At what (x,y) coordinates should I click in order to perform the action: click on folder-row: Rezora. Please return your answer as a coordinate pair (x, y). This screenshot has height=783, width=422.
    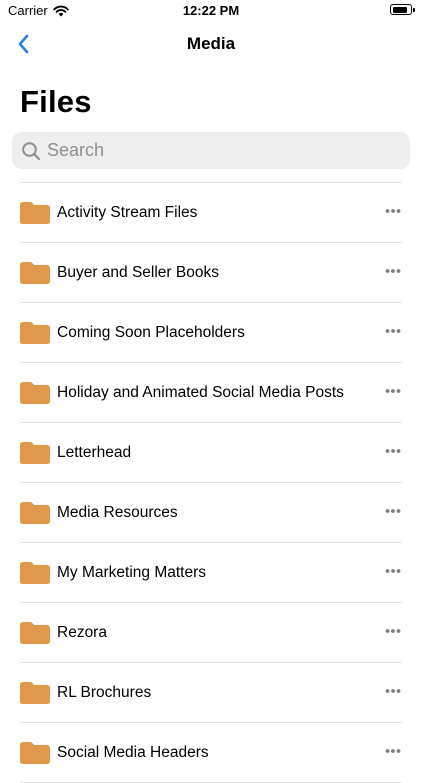
    Looking at the image, I should click on (211, 633).